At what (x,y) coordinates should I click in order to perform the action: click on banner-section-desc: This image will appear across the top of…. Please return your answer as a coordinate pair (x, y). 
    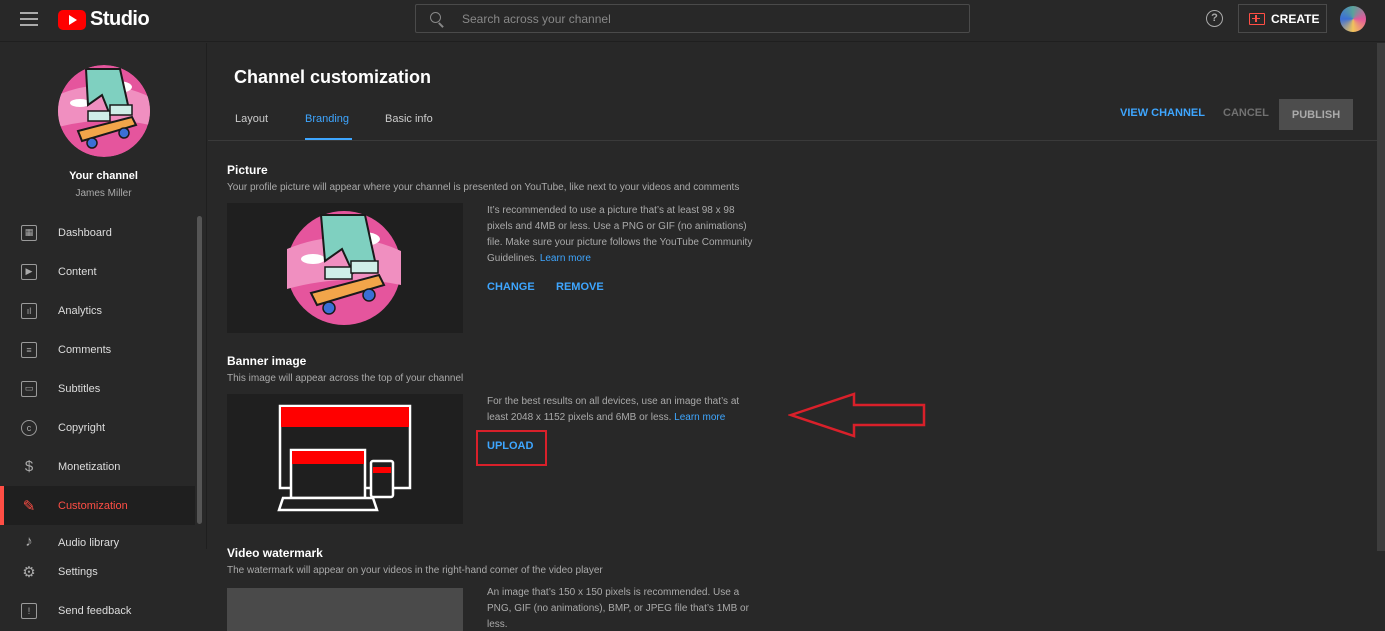
    Looking at the image, I should click on (345, 378).